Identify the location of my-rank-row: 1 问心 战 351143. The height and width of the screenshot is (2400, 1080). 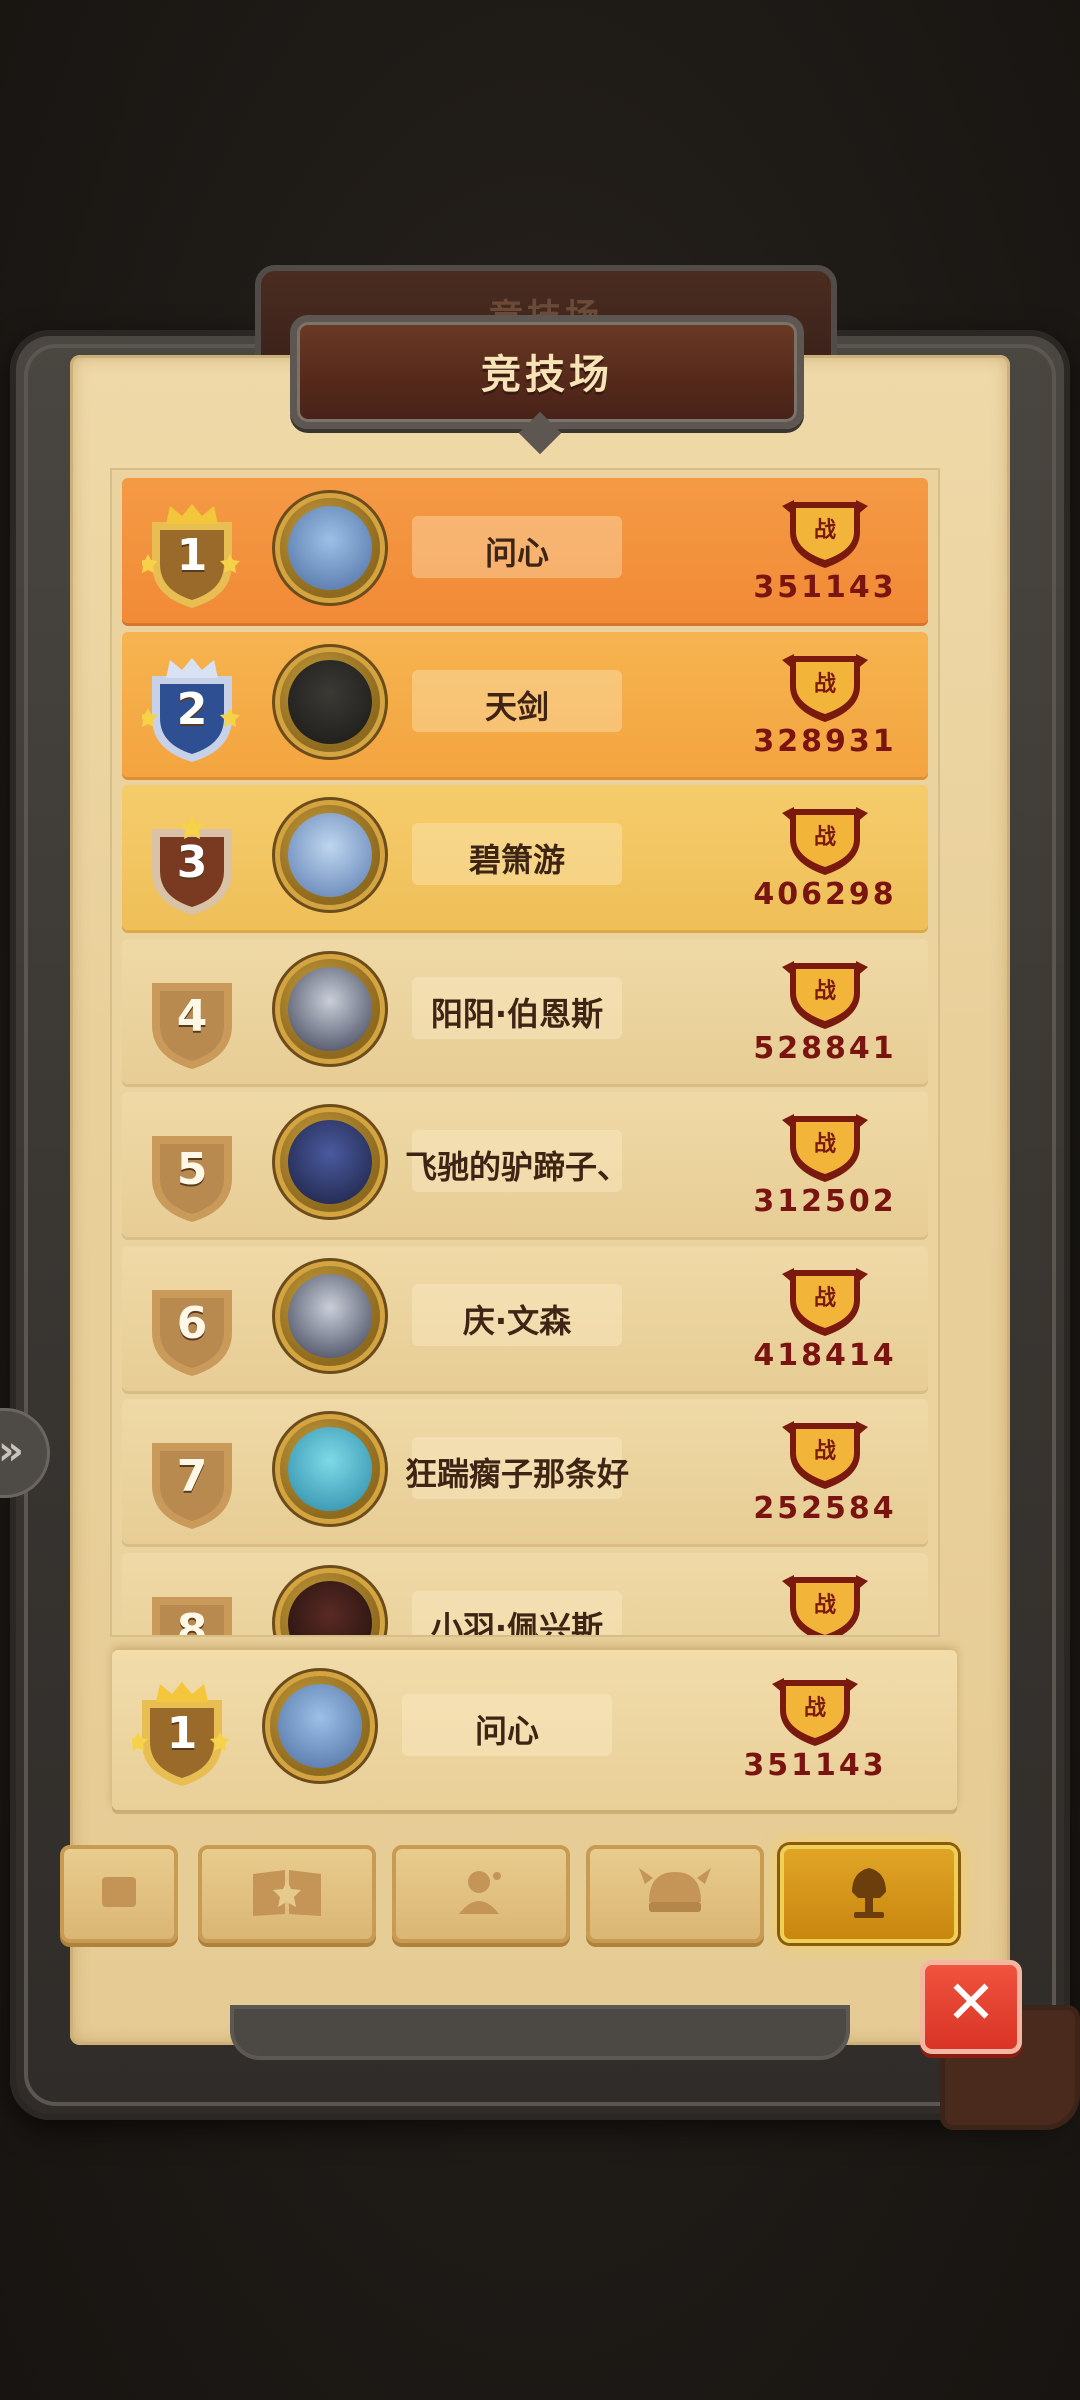
(534, 1730).